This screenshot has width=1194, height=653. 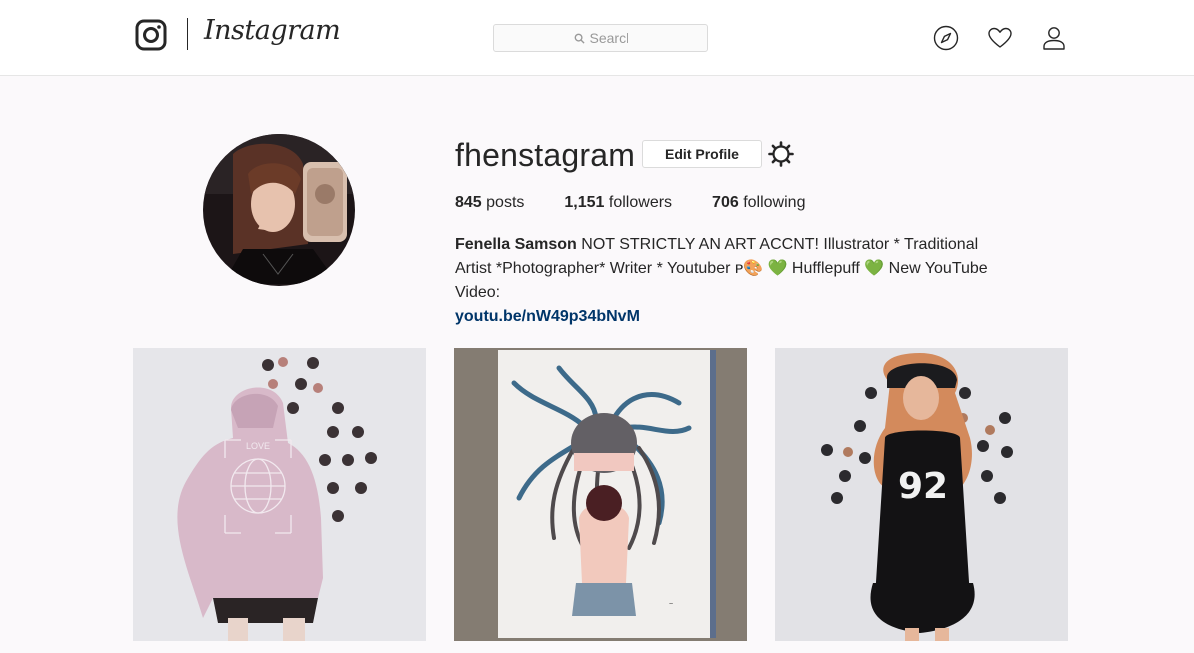 What do you see at coordinates (468, 202) in the screenshot?
I see `posts-count: 845` at bounding box center [468, 202].